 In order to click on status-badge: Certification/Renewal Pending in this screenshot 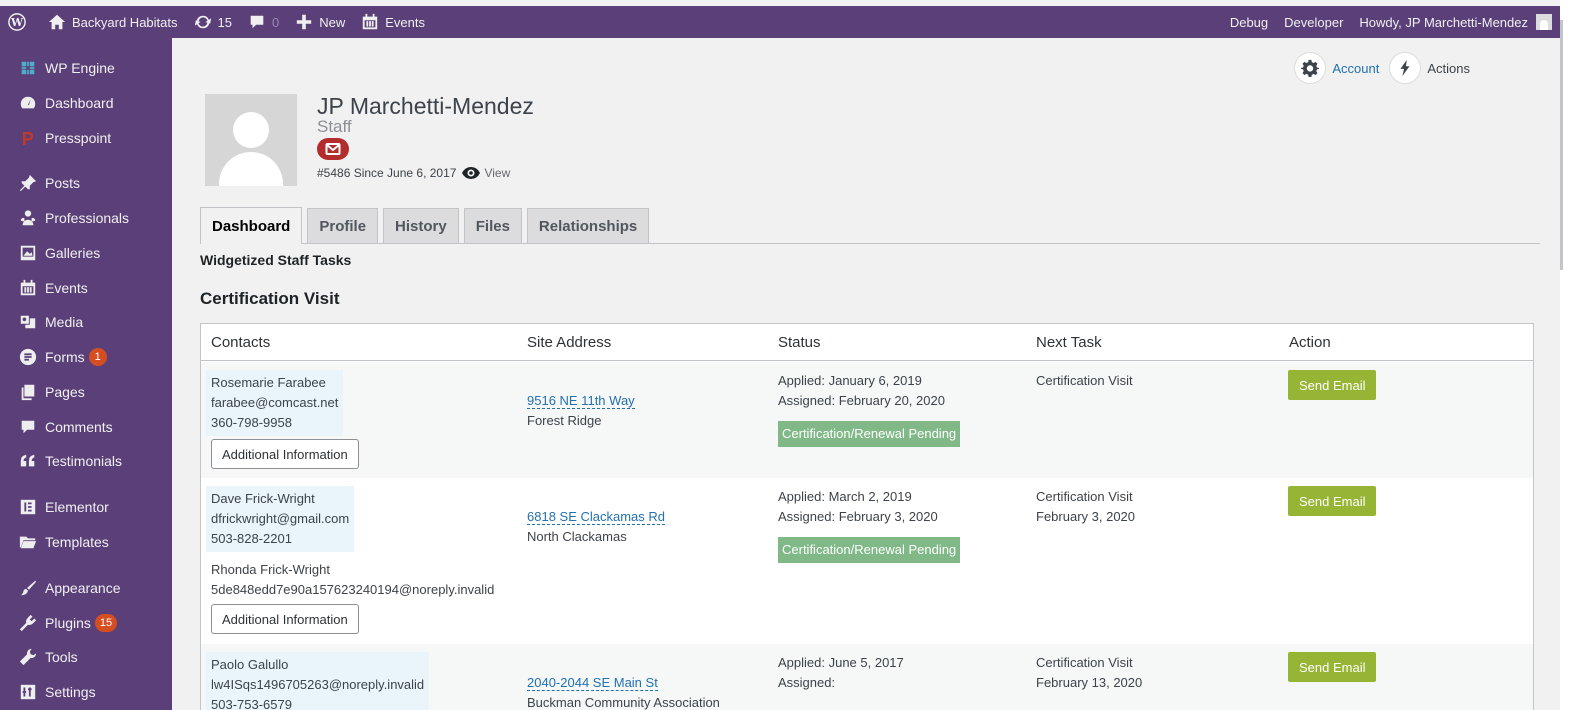, I will do `click(869, 434)`.